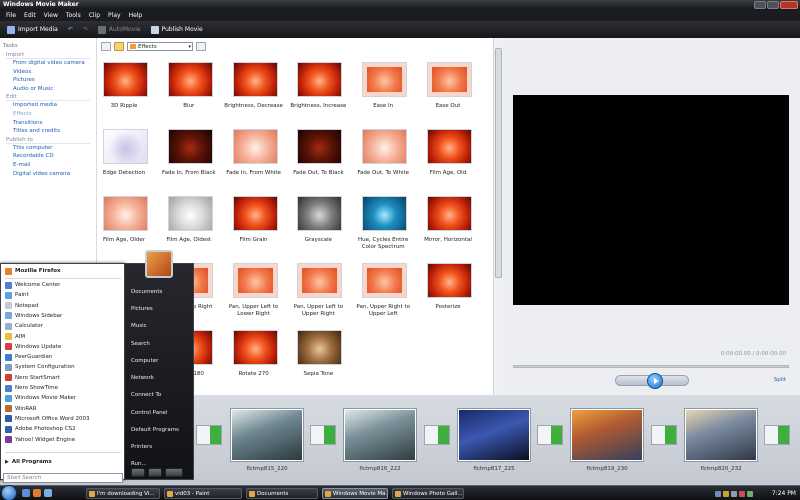  What do you see at coordinates (780, 380) in the screenshot?
I see `split-button: Split` at bounding box center [780, 380].